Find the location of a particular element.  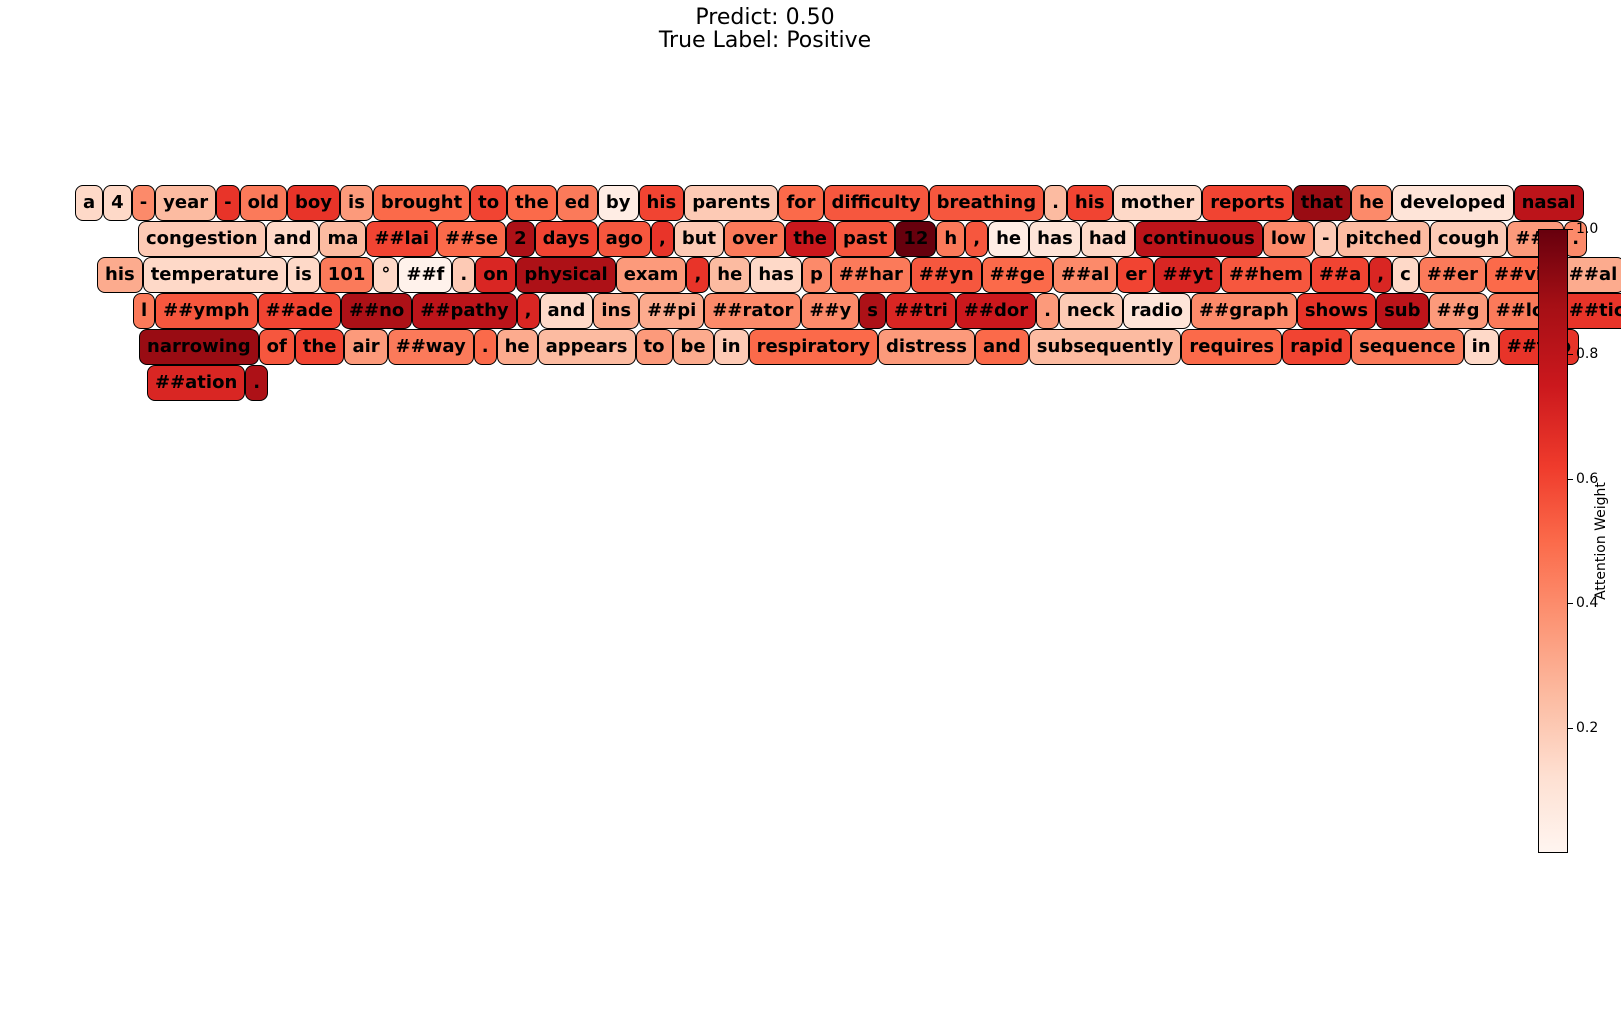

colorbar-tick-label: 1.0 is located at coordinates (1587, 229).